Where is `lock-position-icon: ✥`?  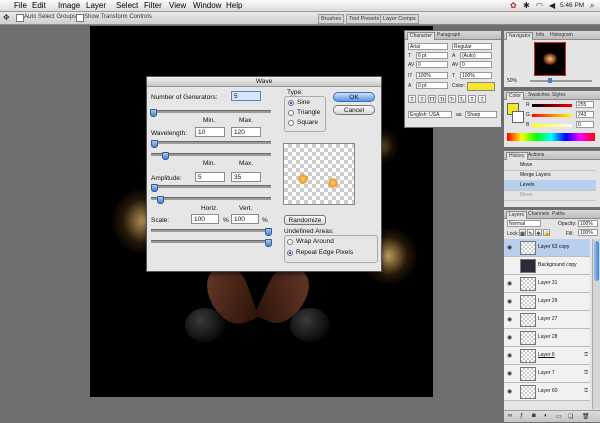 lock-position-icon: ✥ is located at coordinates (538, 233).